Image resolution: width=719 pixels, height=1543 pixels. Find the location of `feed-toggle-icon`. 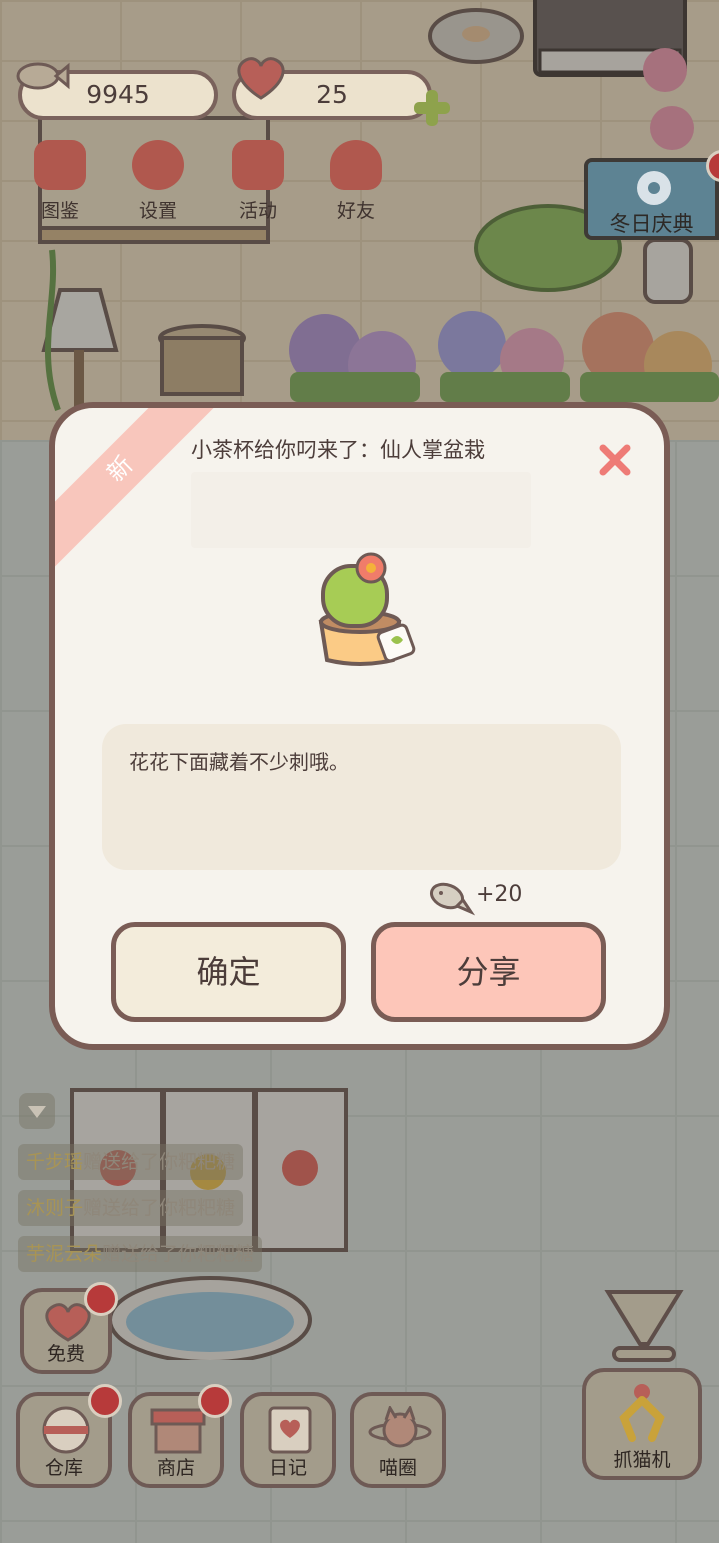

feed-toggle-icon is located at coordinates (37, 1111).